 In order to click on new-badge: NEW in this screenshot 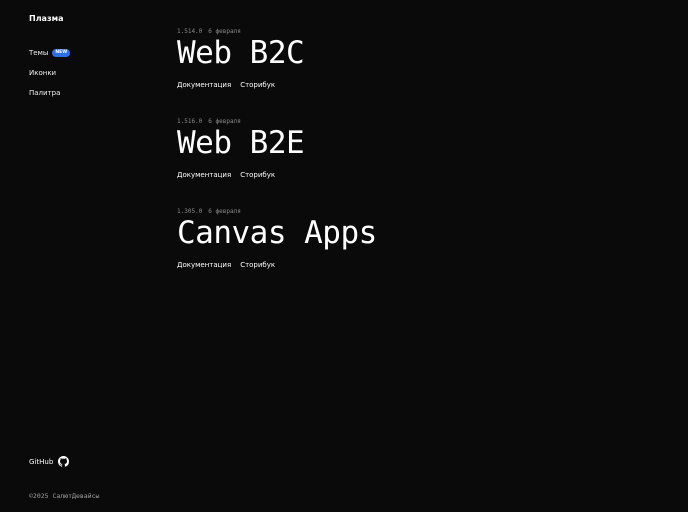, I will do `click(61, 52)`.